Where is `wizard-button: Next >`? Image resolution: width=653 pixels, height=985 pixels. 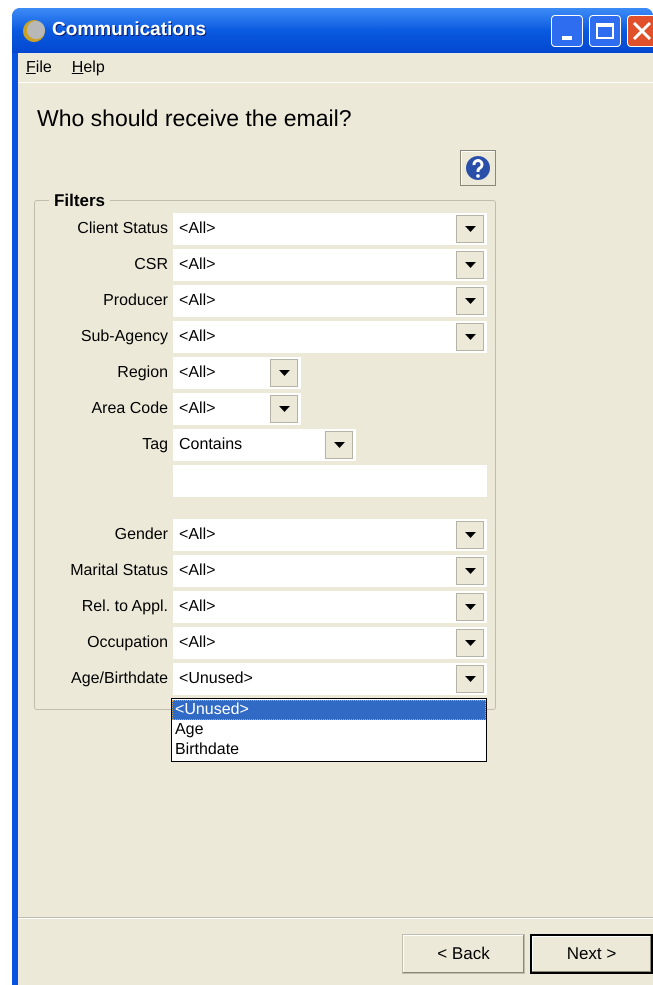 wizard-button: Next > is located at coordinates (591, 954).